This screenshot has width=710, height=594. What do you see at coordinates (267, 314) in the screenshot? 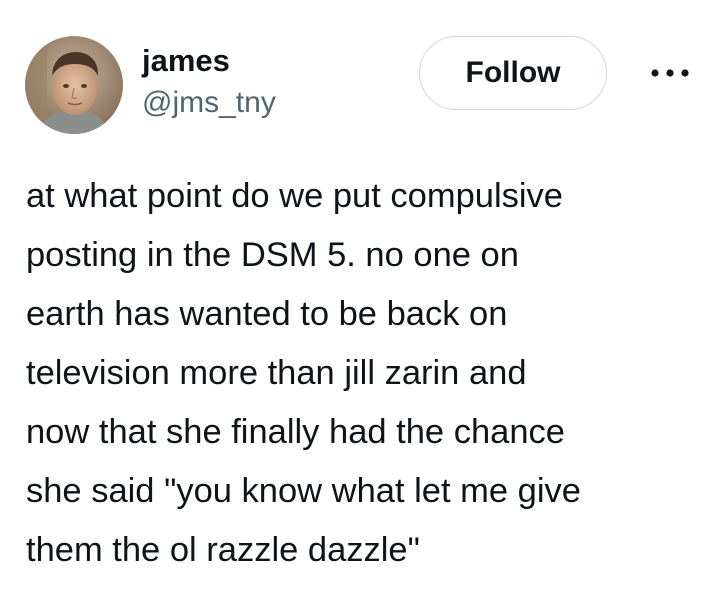
I see `tweet-text-line: earth has wanted to be back on` at bounding box center [267, 314].